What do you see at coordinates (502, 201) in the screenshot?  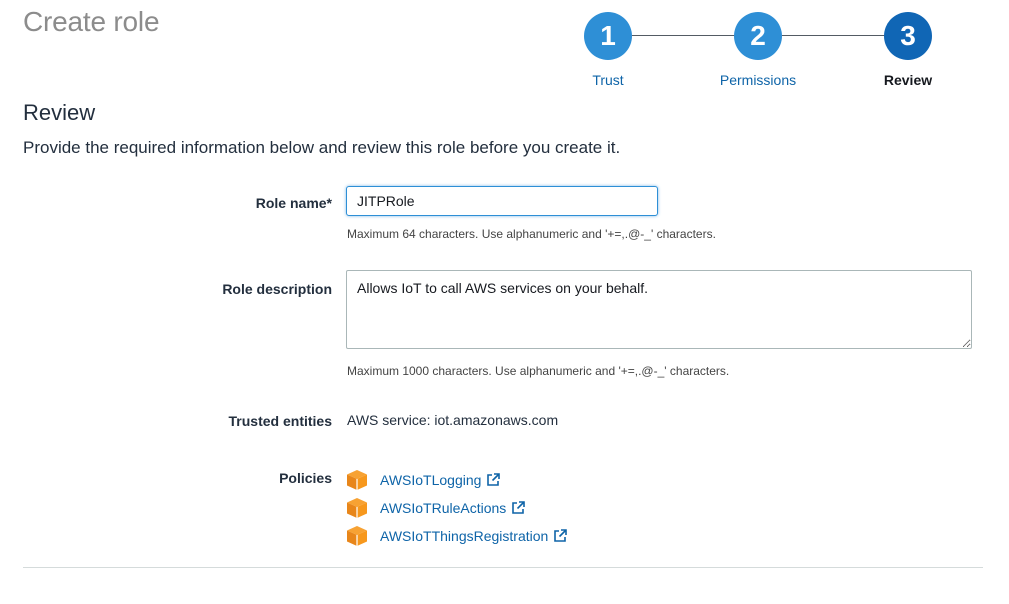 I see `role-name-input` at bounding box center [502, 201].